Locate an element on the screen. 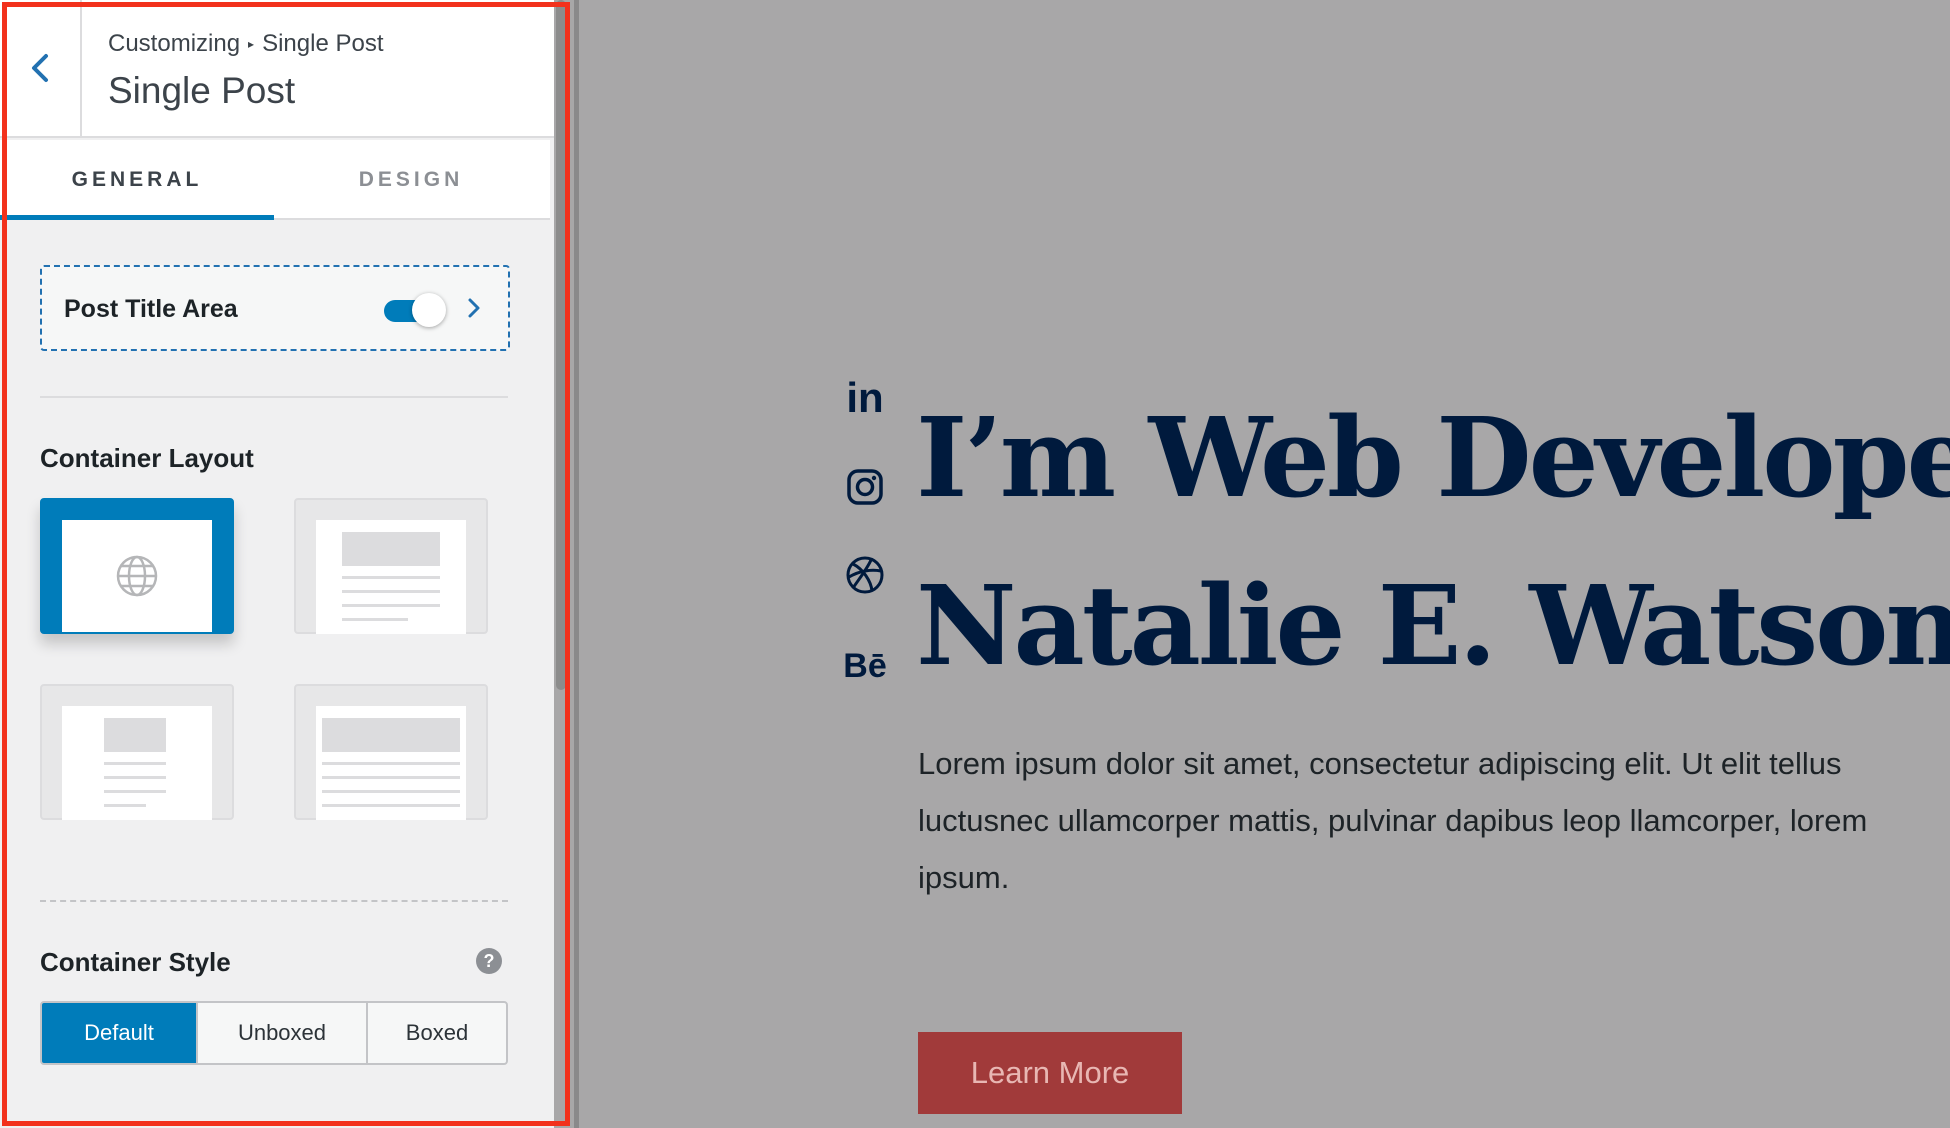 The width and height of the screenshot is (1950, 1128). layout-option-full-width is located at coordinates (137, 566).